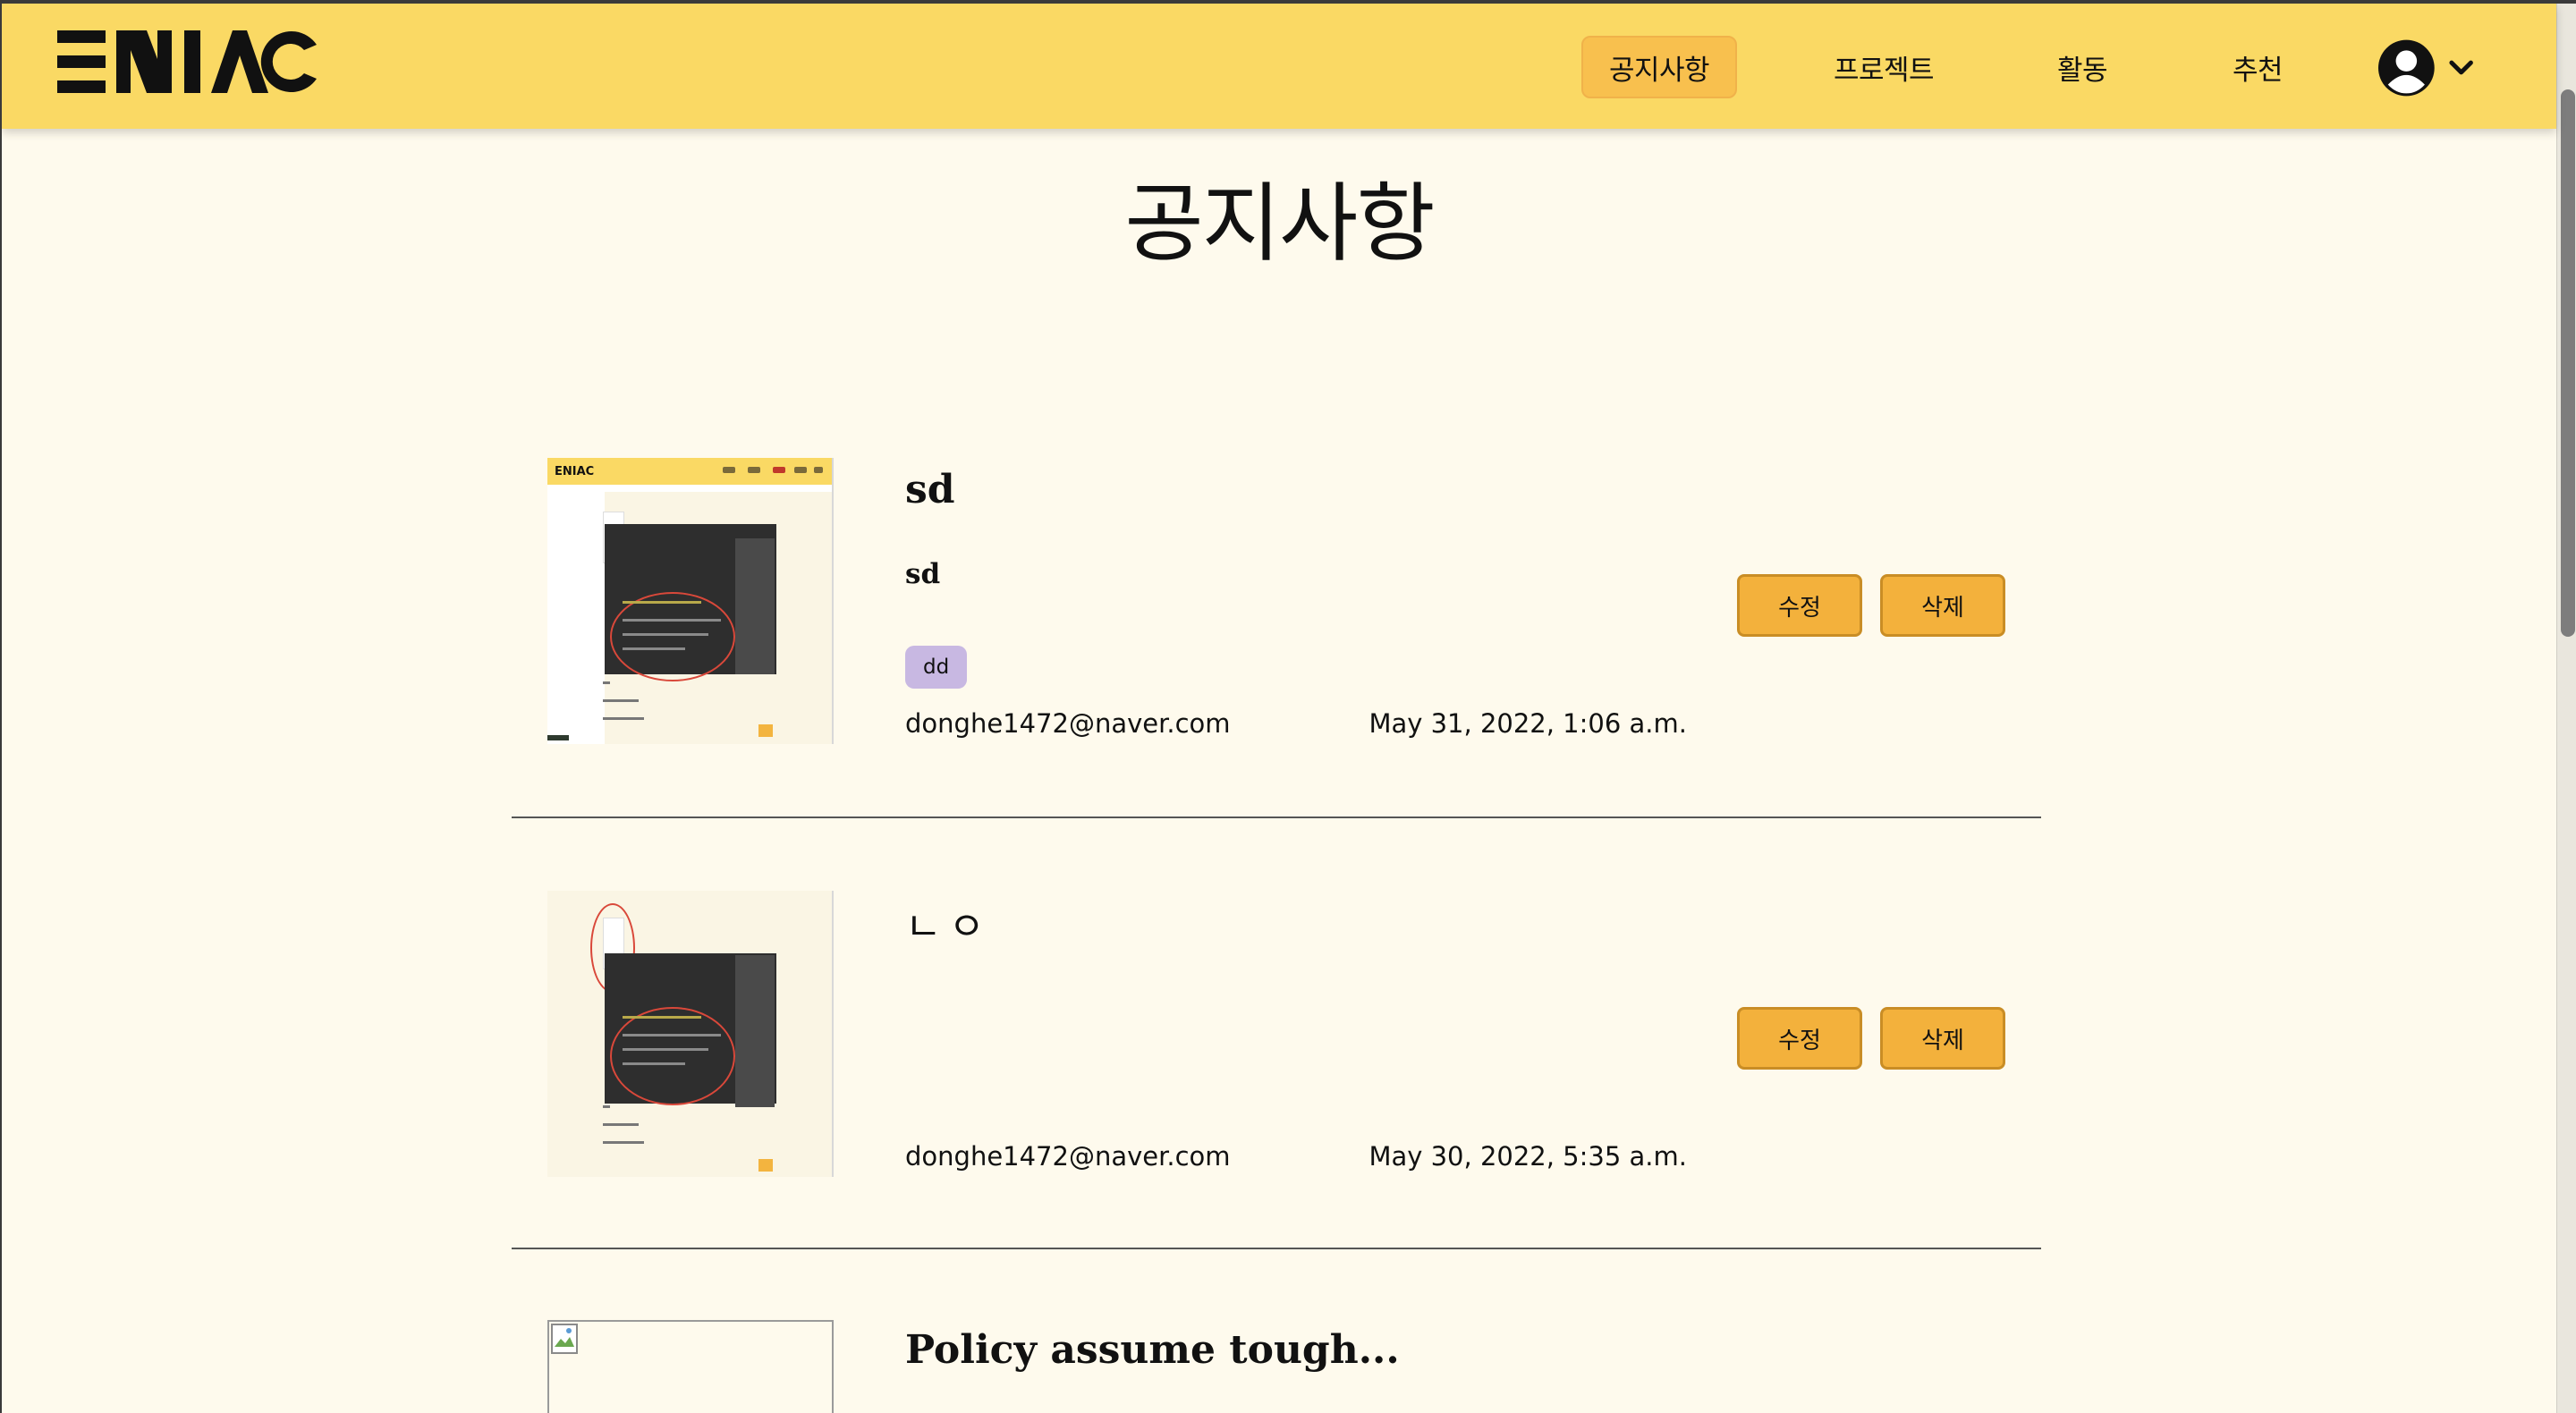 This screenshot has width=2576, height=1413. Describe the element at coordinates (187, 62) in the screenshot. I see `eniac-logo` at that location.